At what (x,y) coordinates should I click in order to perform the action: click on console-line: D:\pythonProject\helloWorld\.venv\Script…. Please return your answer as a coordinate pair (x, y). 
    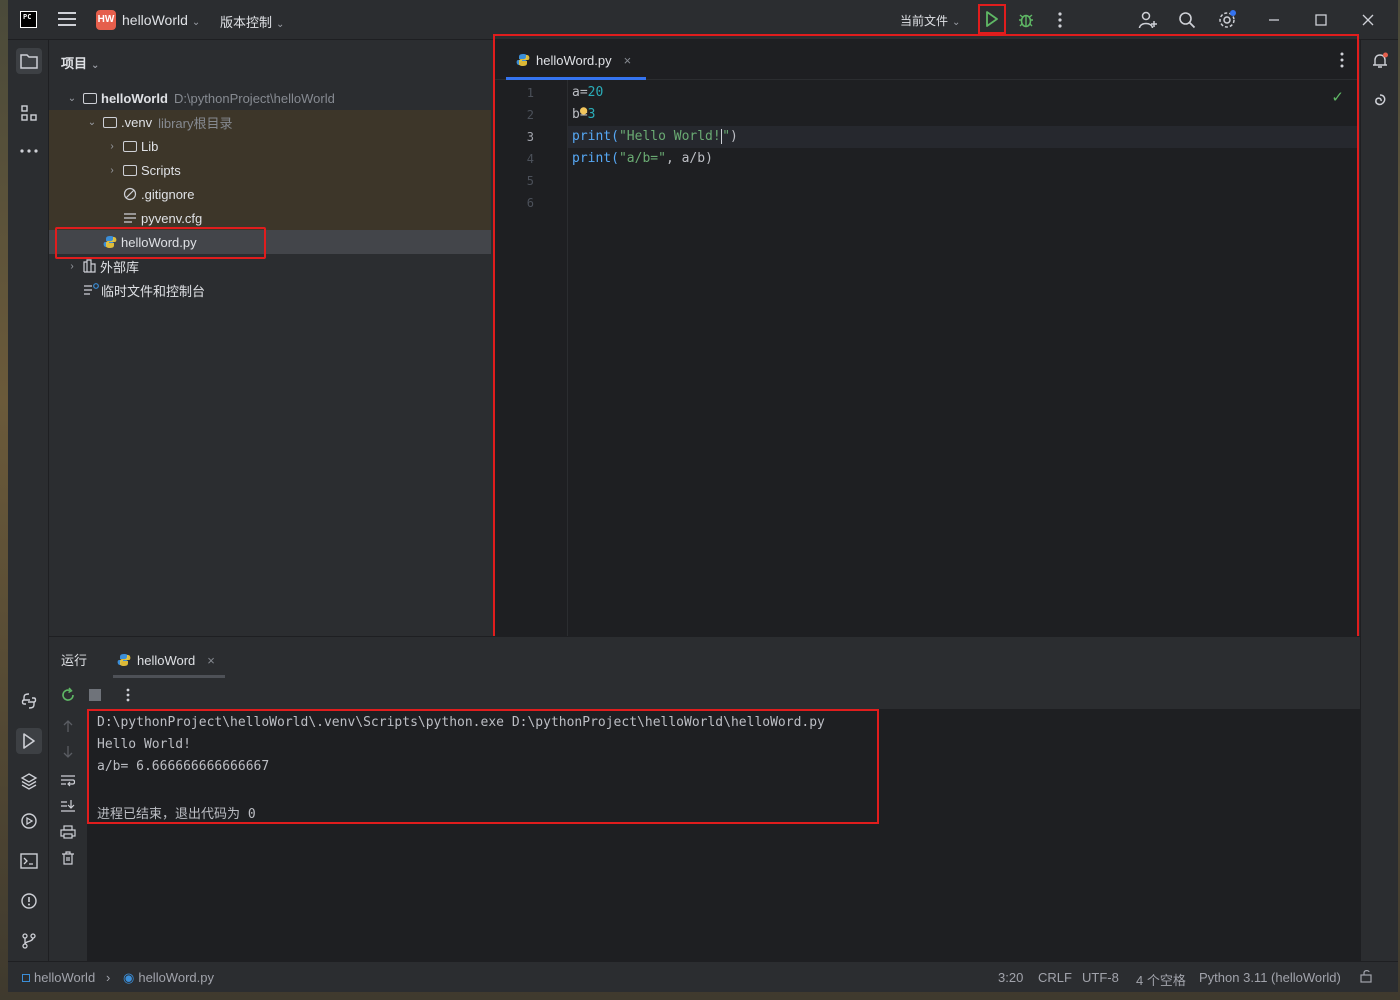
    Looking at the image, I should click on (461, 722).